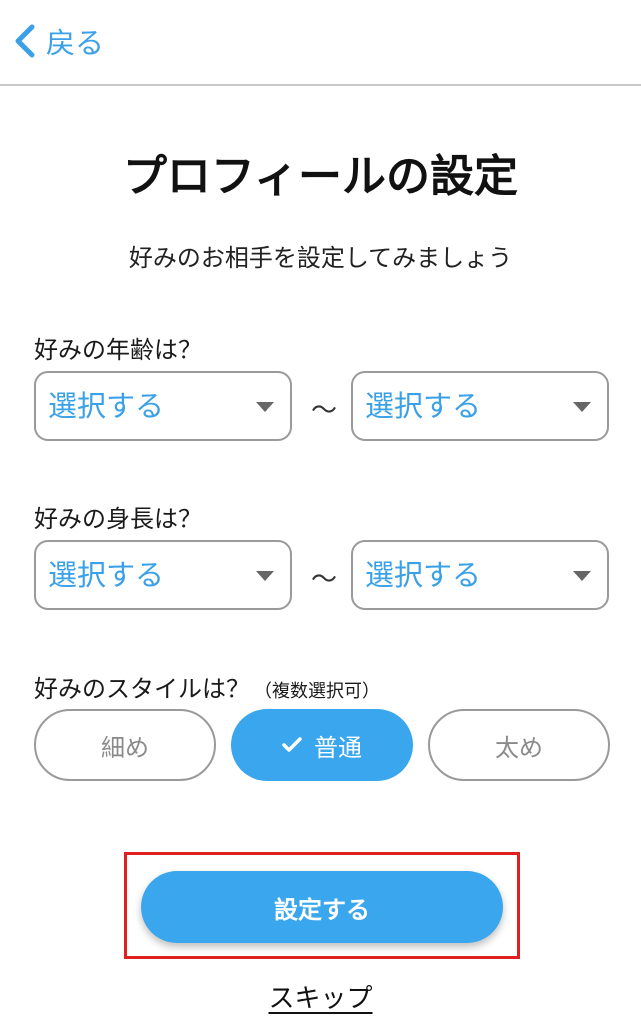 The width and height of the screenshot is (641, 1024). I want to click on height-from-value: 選択する, so click(106, 575).